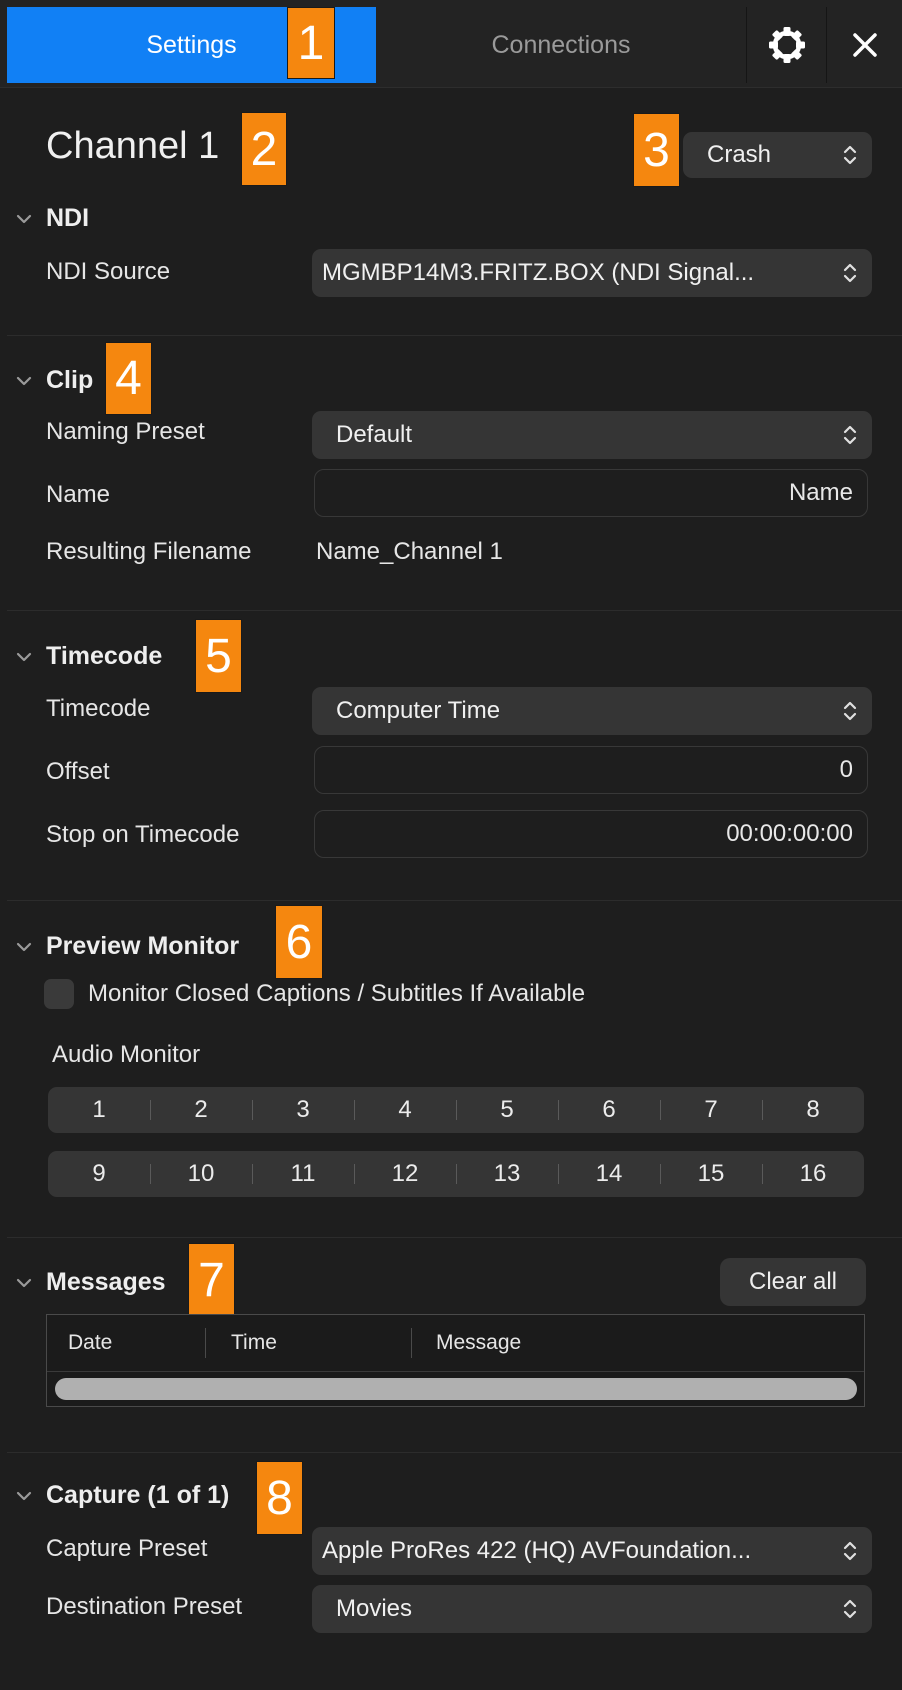  Describe the element at coordinates (592, 435) in the screenshot. I see `naming-preset-select: Default` at that location.